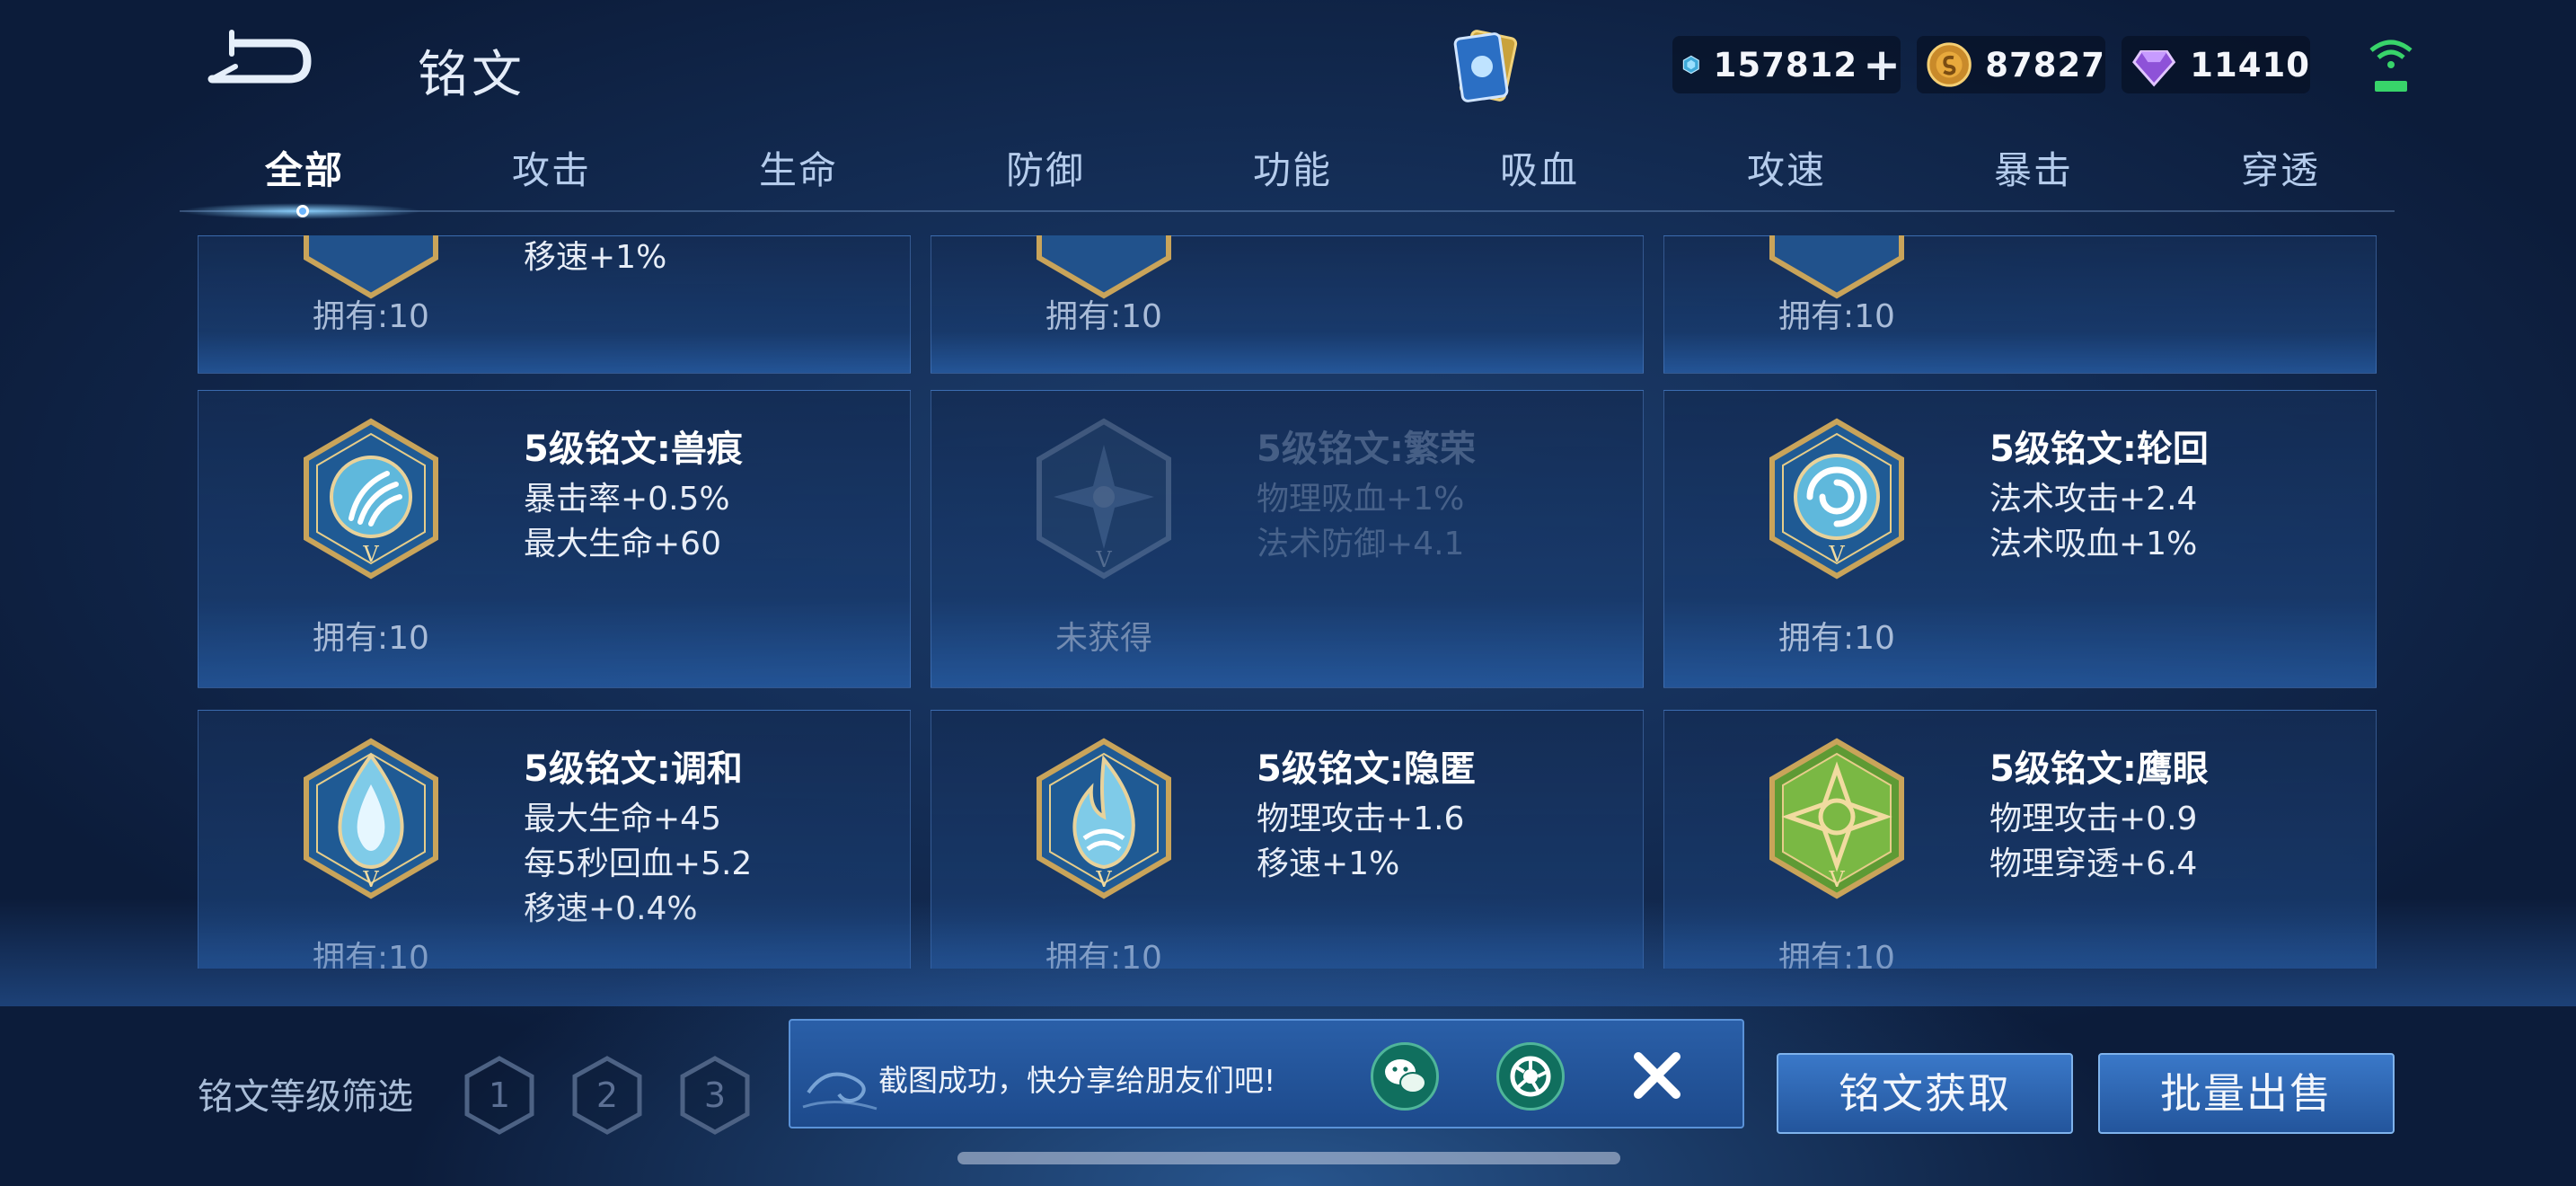 The width and height of the screenshot is (2576, 1186). Describe the element at coordinates (1104, 818) in the screenshot. I see `flame-icon: V` at that location.